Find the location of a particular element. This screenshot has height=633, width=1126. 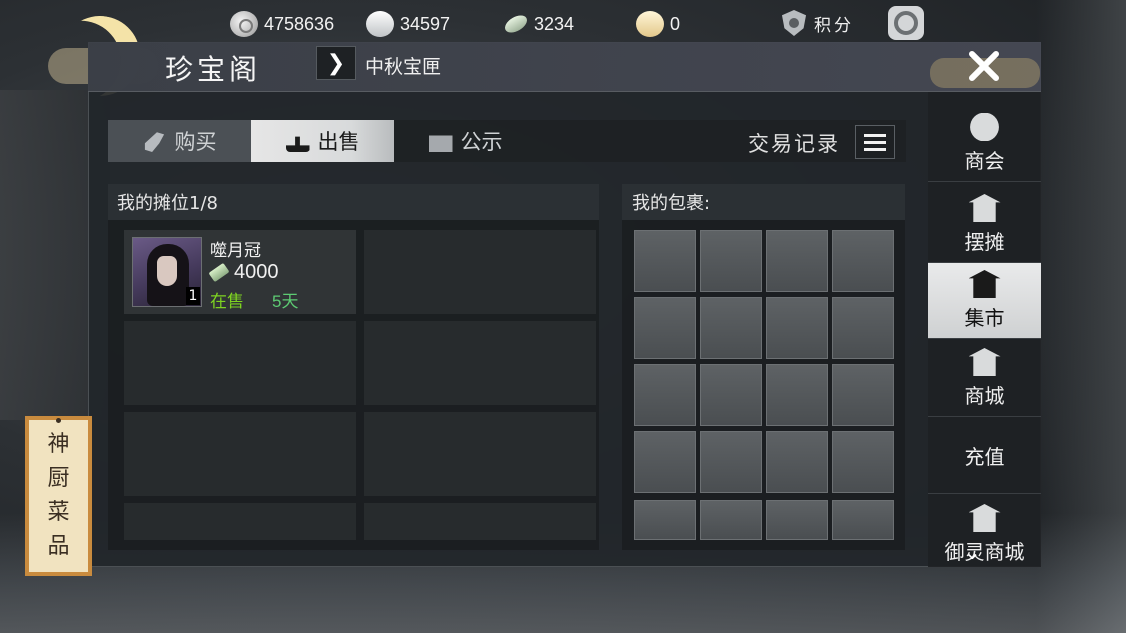

shop-icon is located at coordinates (984, 362).